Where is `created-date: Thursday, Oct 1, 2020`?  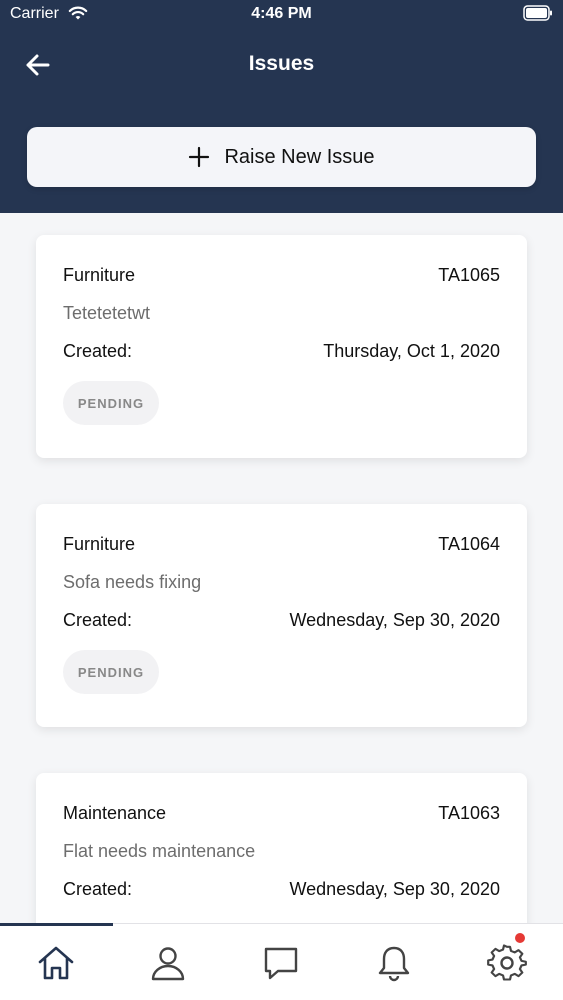 created-date: Thursday, Oct 1, 2020 is located at coordinates (411, 351).